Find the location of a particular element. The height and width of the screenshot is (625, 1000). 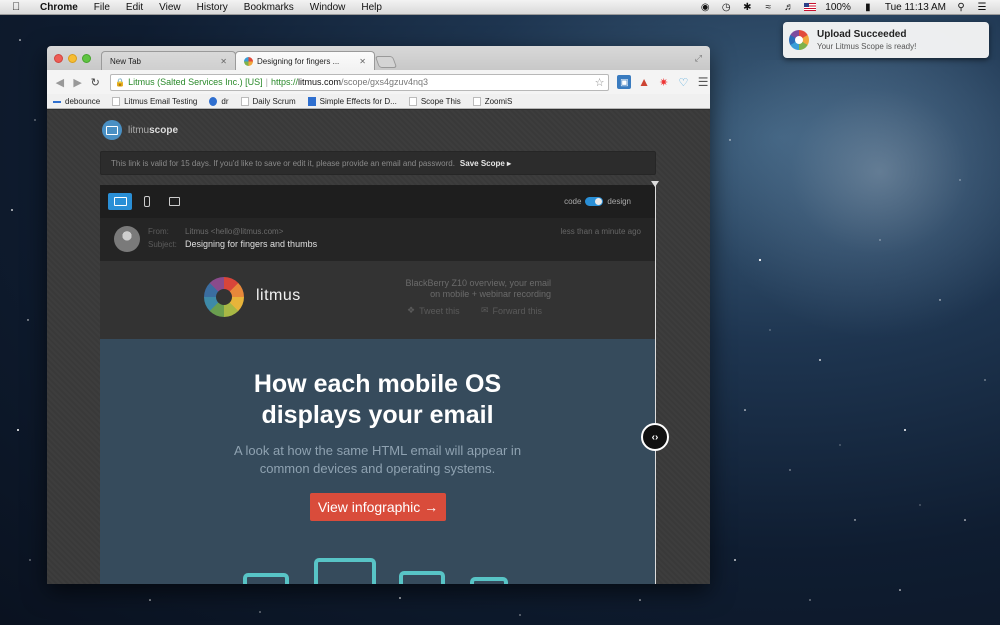

volume-icon: ♬ is located at coordinates (789, 7).